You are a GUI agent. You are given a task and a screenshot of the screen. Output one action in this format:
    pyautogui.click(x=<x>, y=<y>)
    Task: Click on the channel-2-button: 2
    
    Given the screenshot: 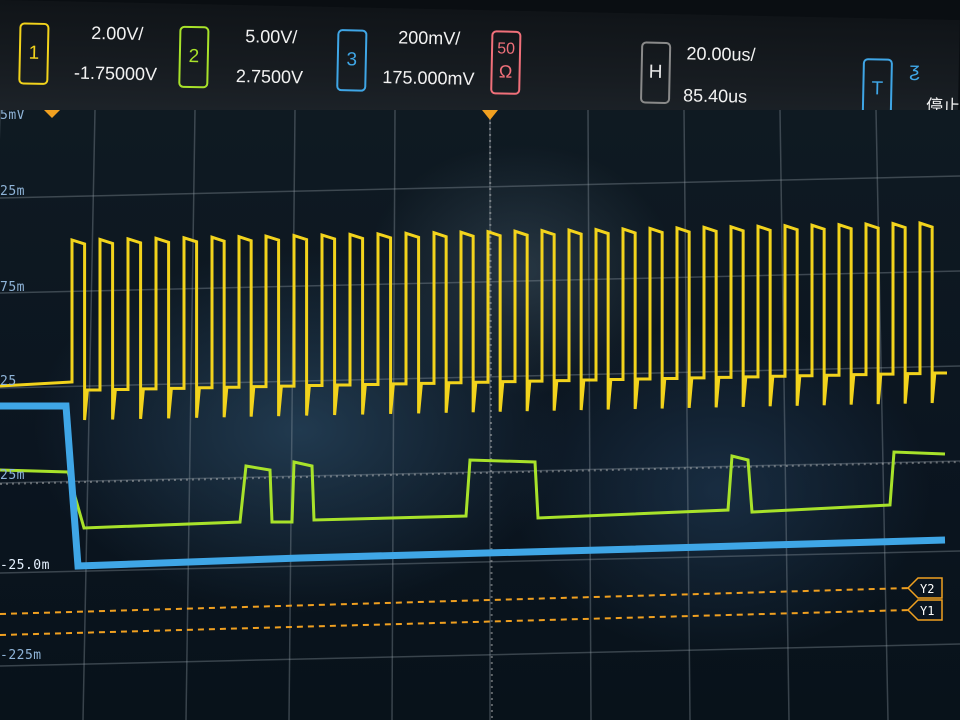 What is the action you would take?
    pyautogui.click(x=194, y=57)
    